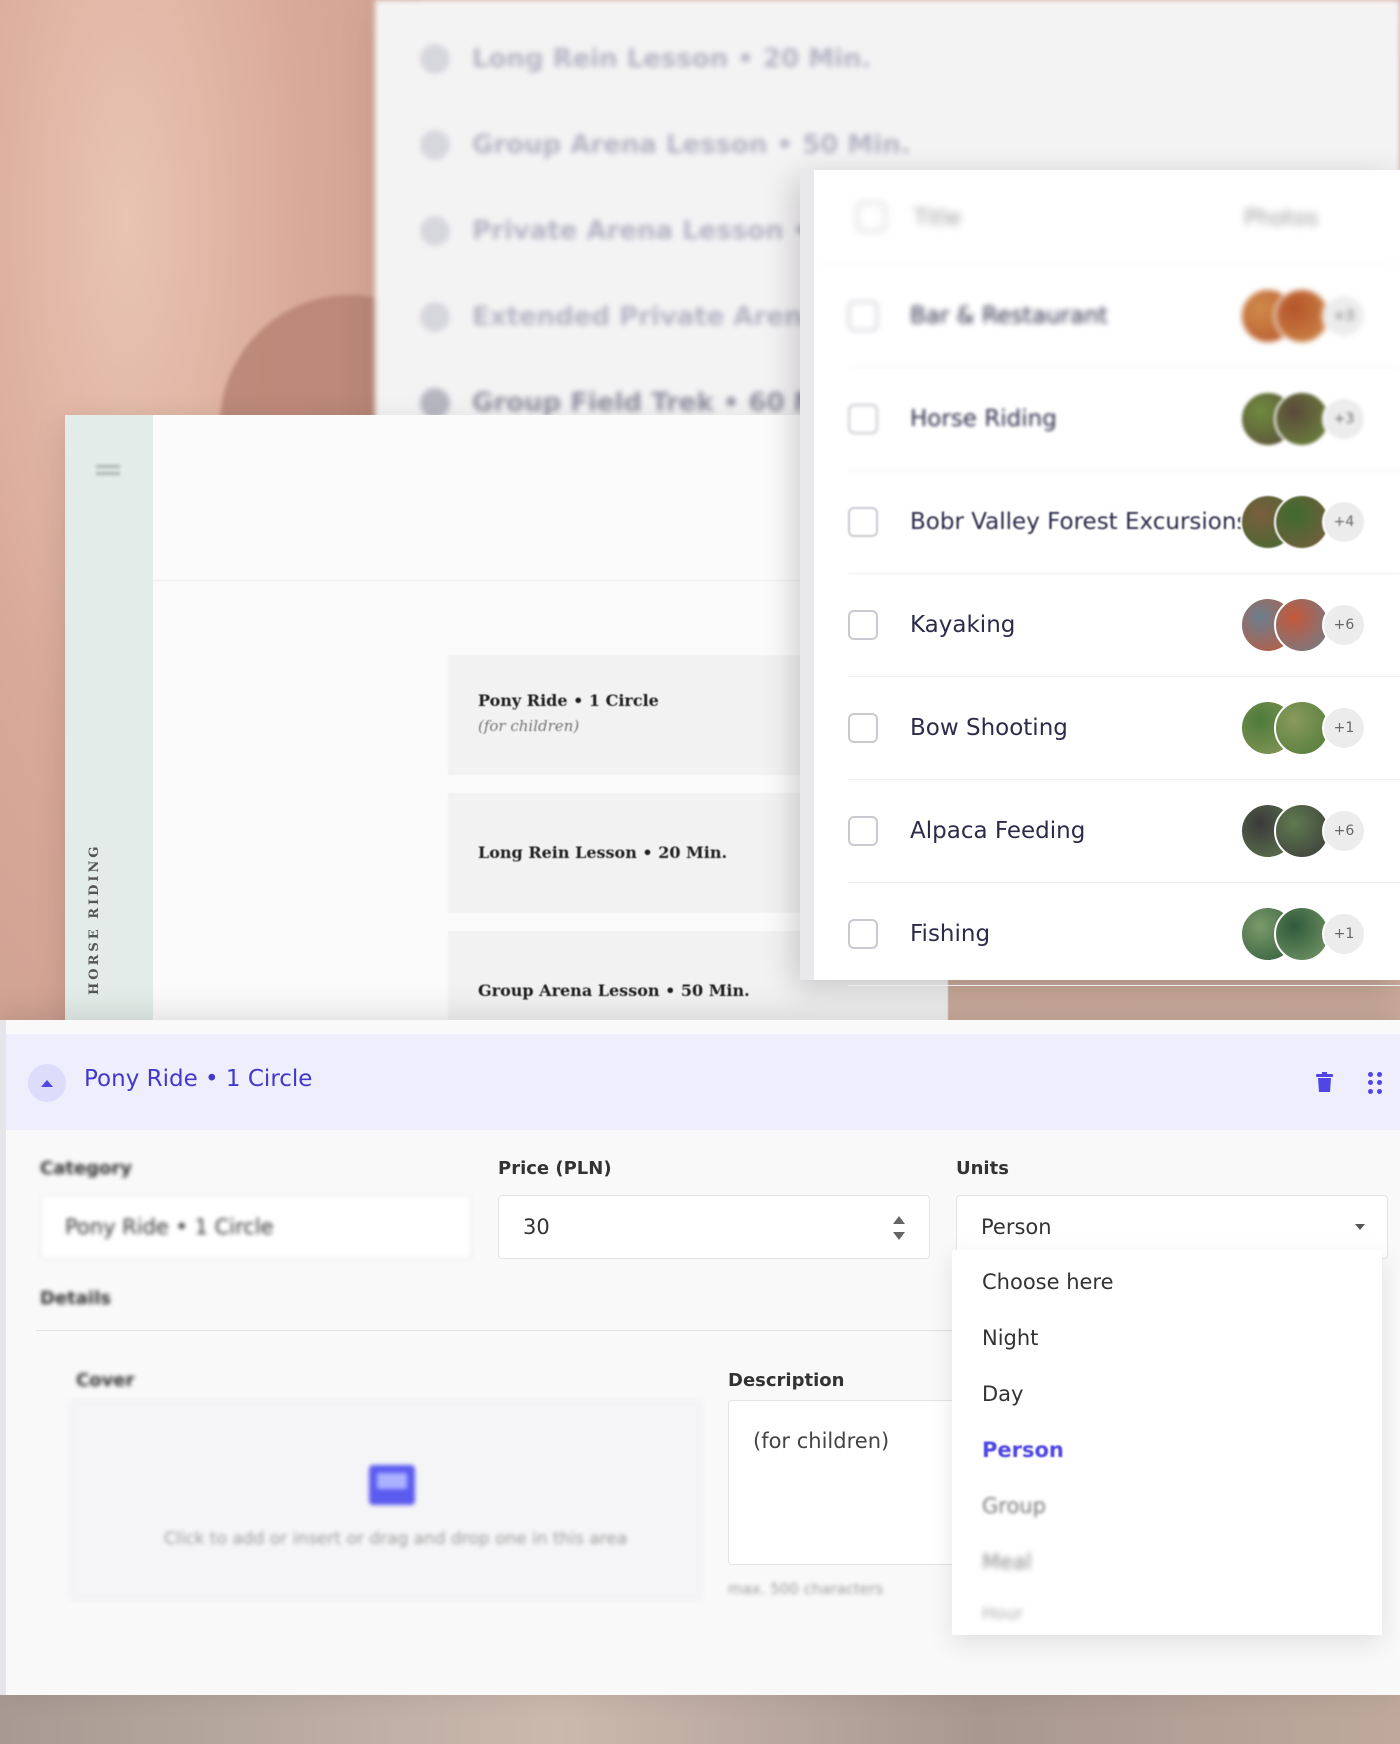 This screenshot has height=1744, width=1400. I want to click on page-sidebar: HORSE RIDING, so click(109, 725).